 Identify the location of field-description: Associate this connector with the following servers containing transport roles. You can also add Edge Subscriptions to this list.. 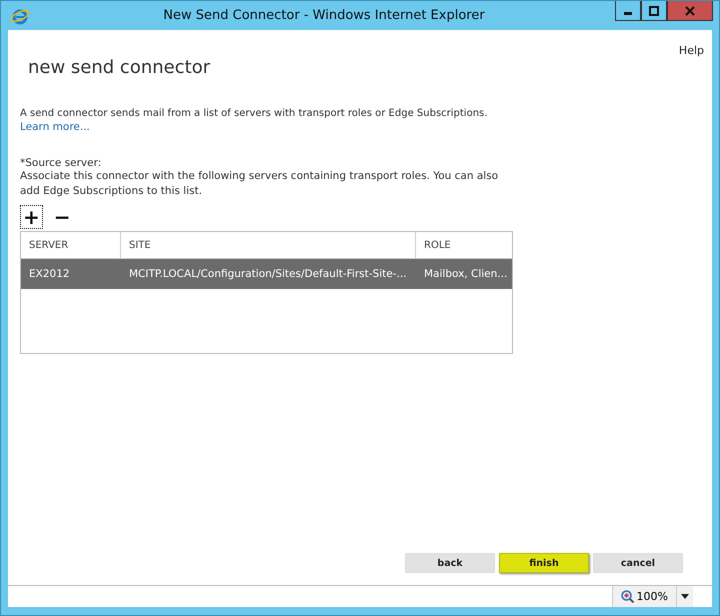
(260, 184).